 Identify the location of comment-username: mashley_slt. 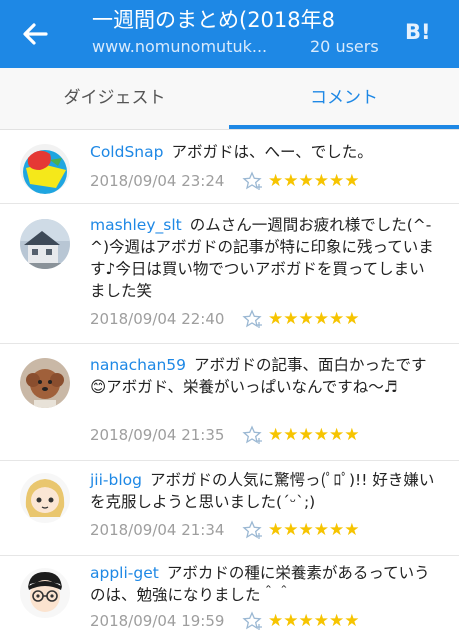
(136, 225).